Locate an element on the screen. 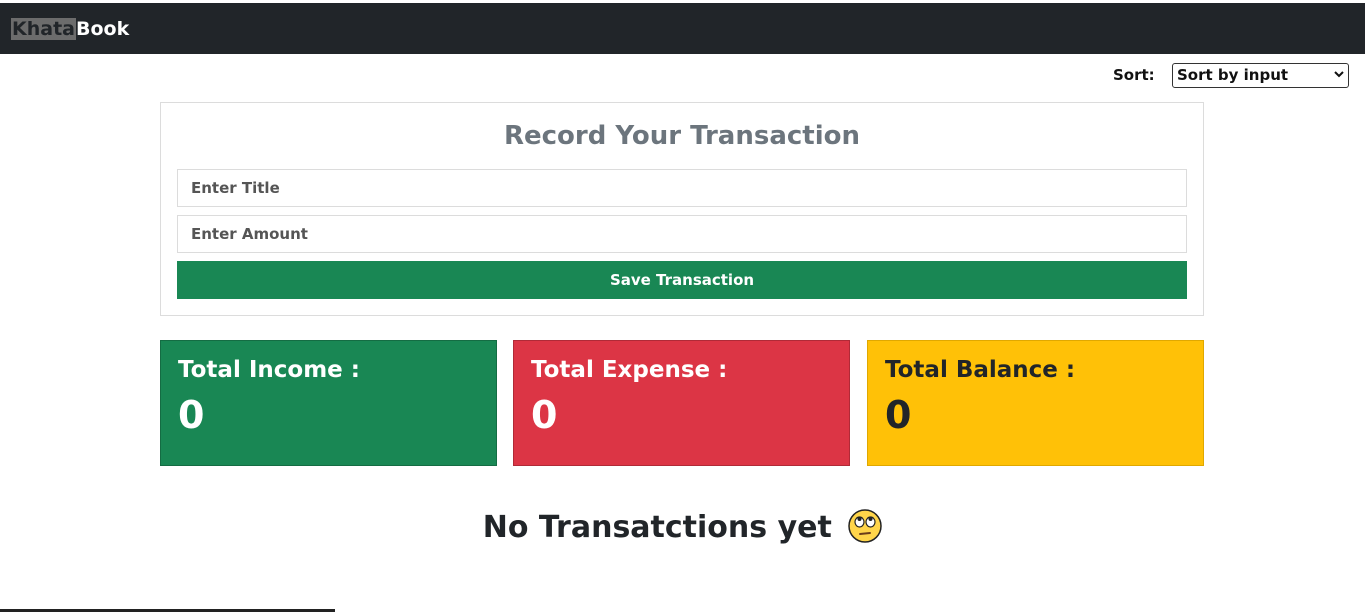  navbar: KhataBook is located at coordinates (682, 28).